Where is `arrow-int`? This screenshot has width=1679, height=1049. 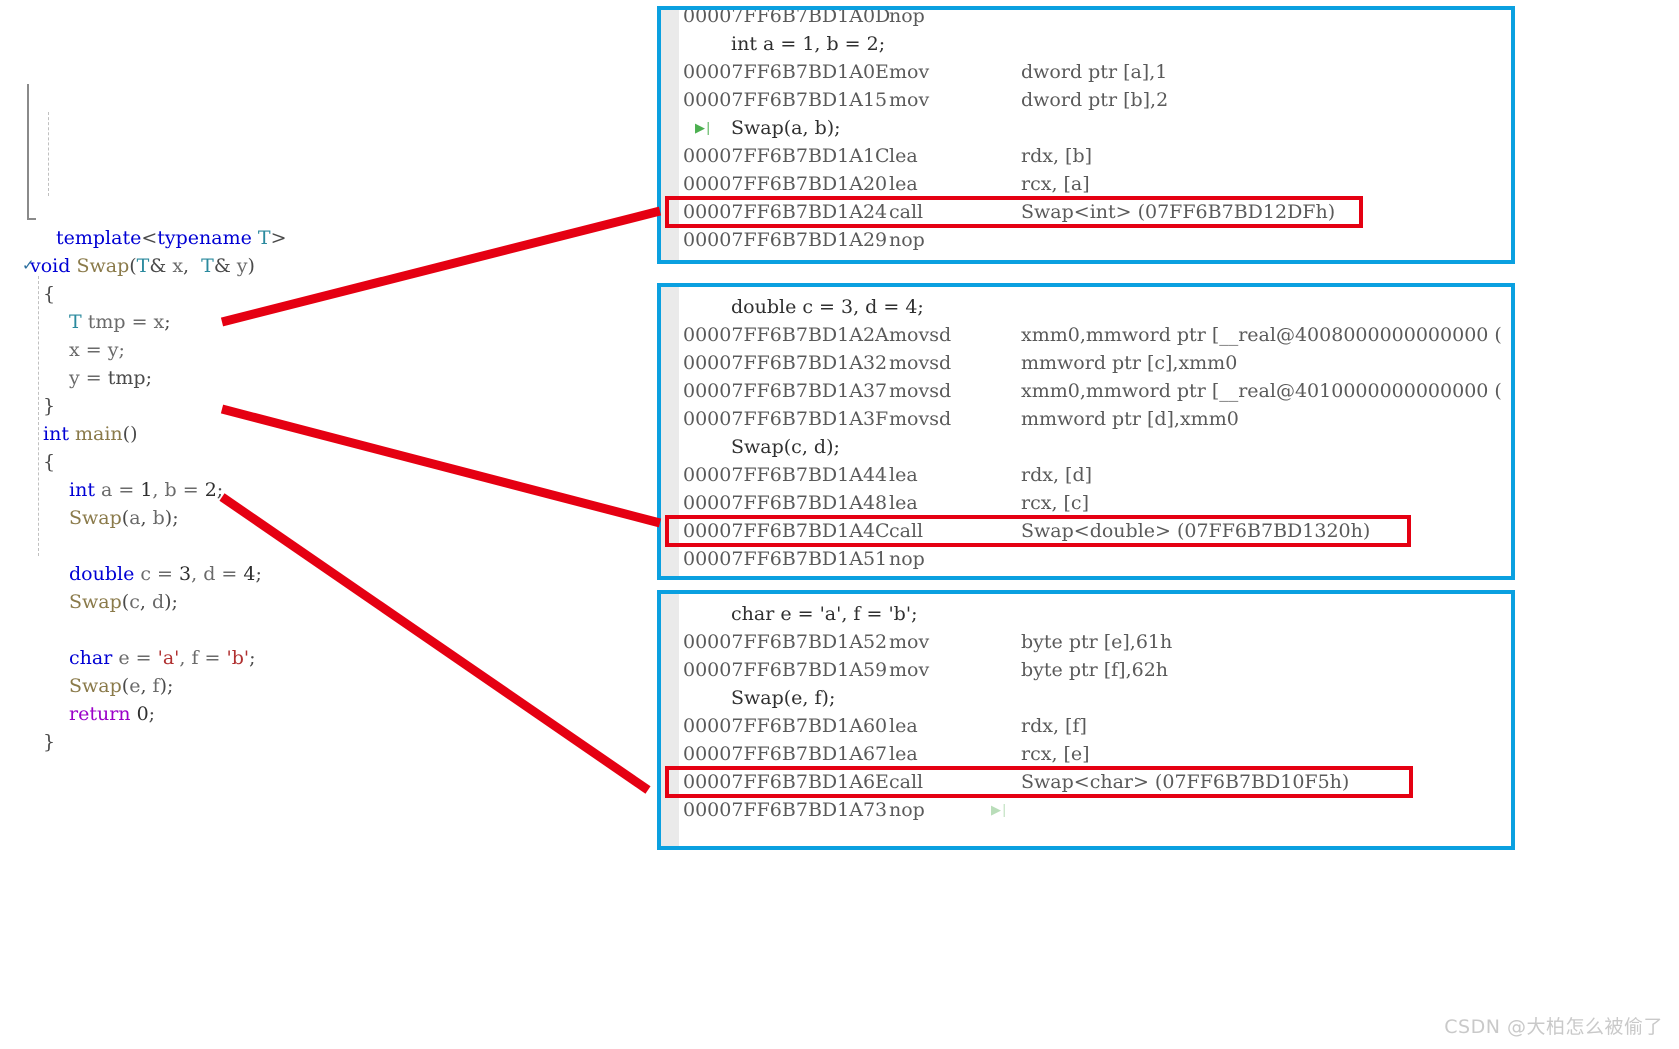
arrow-int is located at coordinates (441, 266).